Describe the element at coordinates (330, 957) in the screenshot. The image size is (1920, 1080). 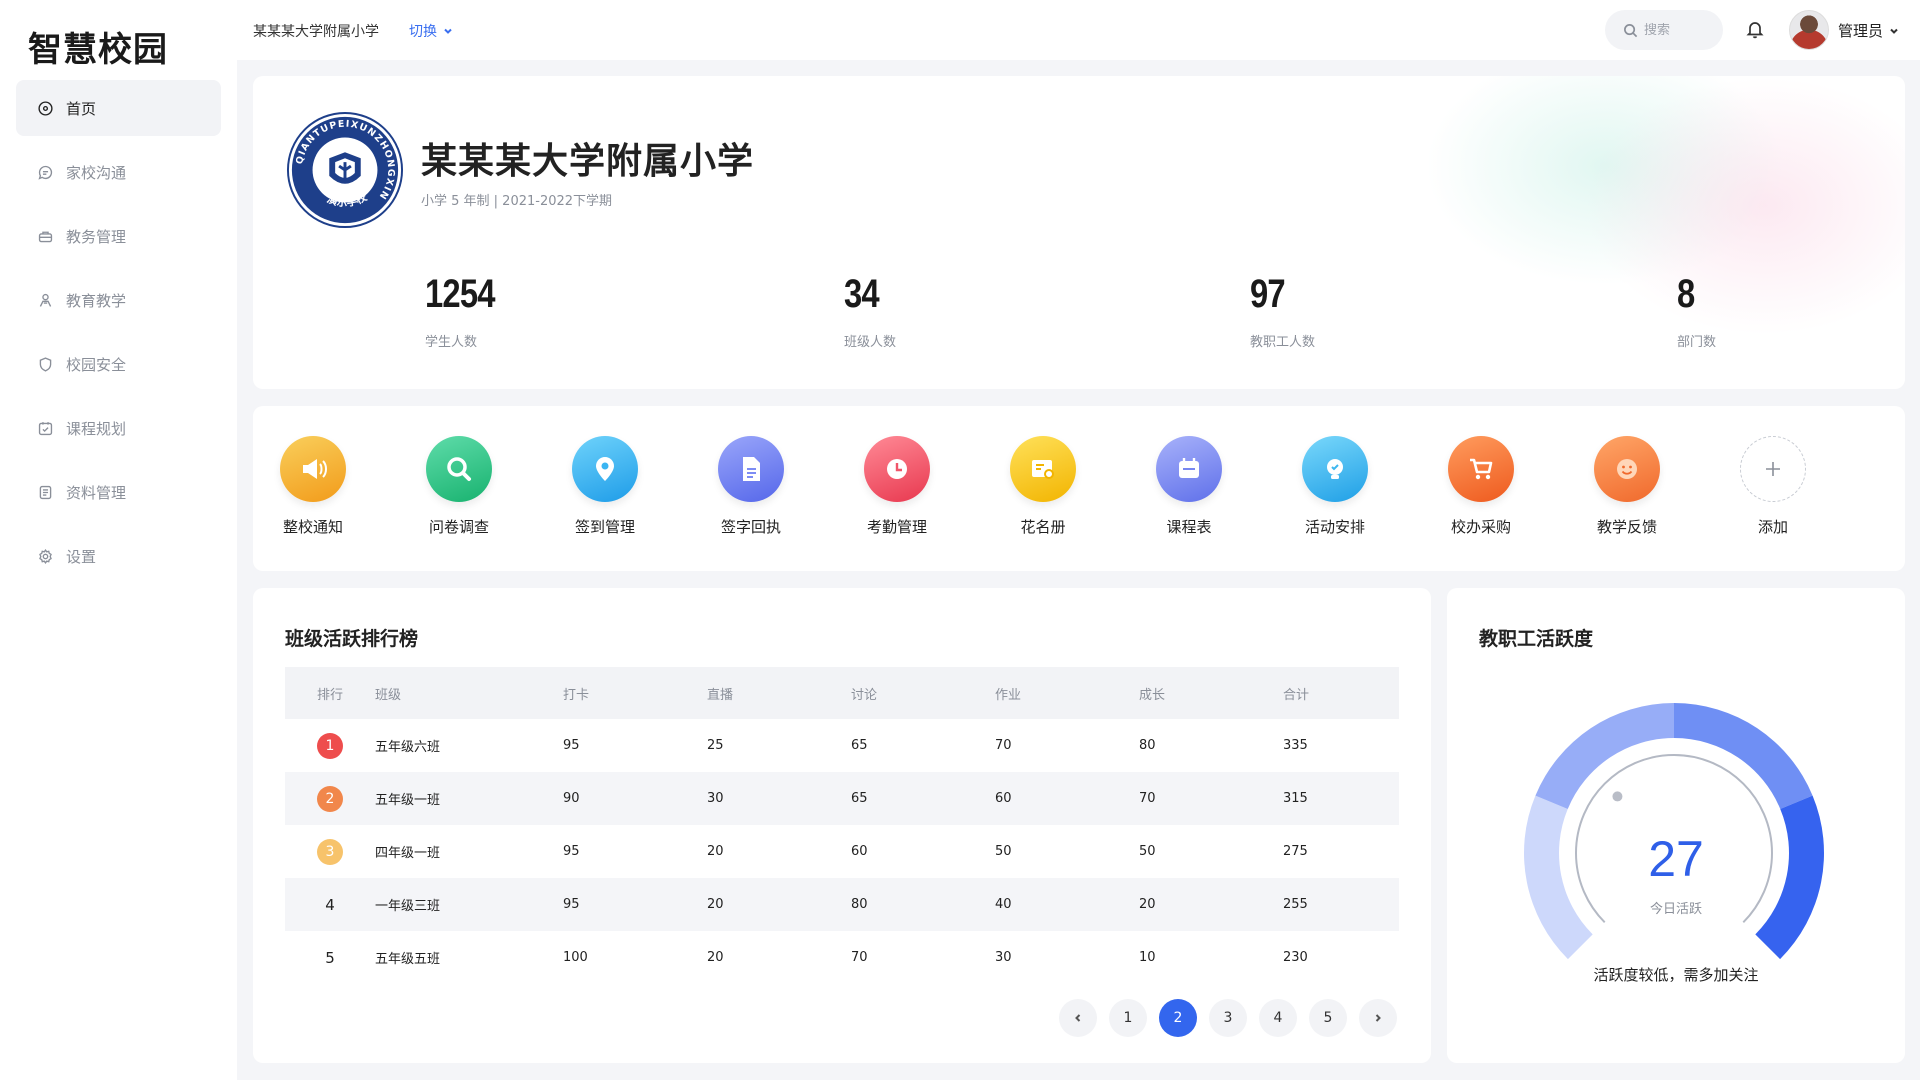
I see `rank-number: 5` at that location.